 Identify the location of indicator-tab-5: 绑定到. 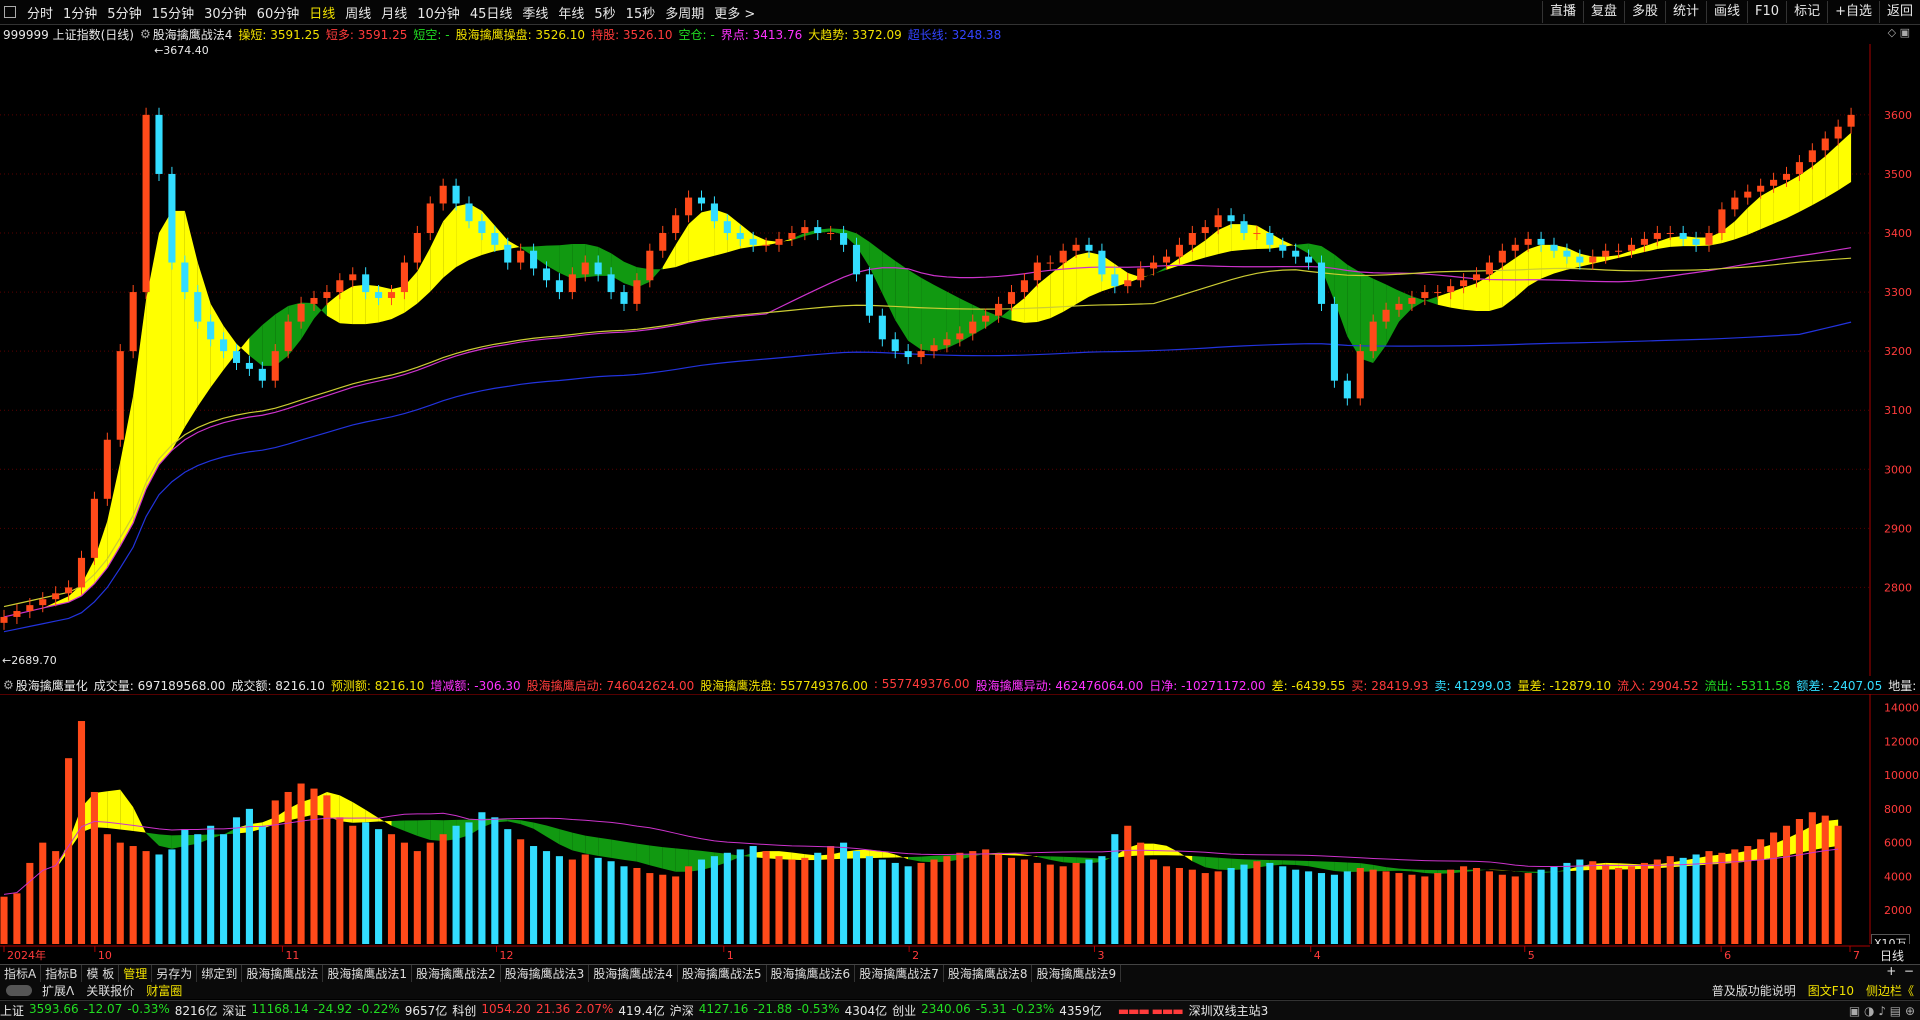
(220, 973).